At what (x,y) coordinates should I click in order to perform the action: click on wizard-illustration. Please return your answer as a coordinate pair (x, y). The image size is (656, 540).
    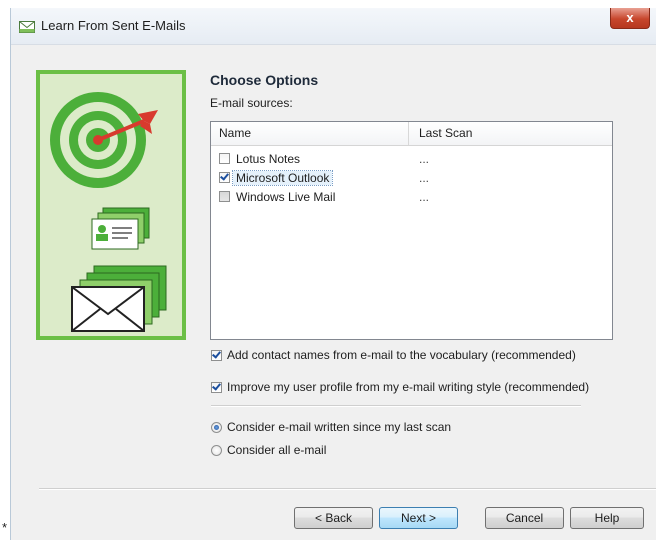
    Looking at the image, I should click on (111, 205).